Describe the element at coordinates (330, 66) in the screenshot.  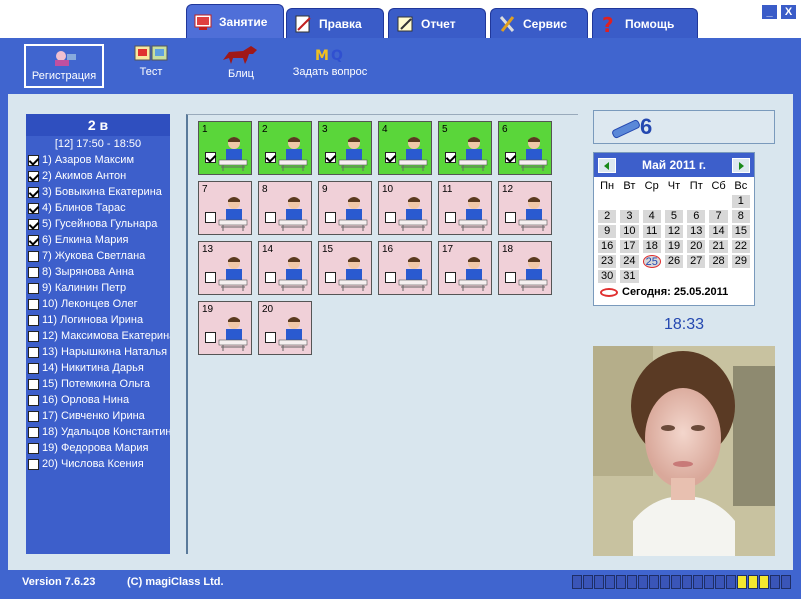
I see `ask-question-button: M Q Задать вопрос` at that location.